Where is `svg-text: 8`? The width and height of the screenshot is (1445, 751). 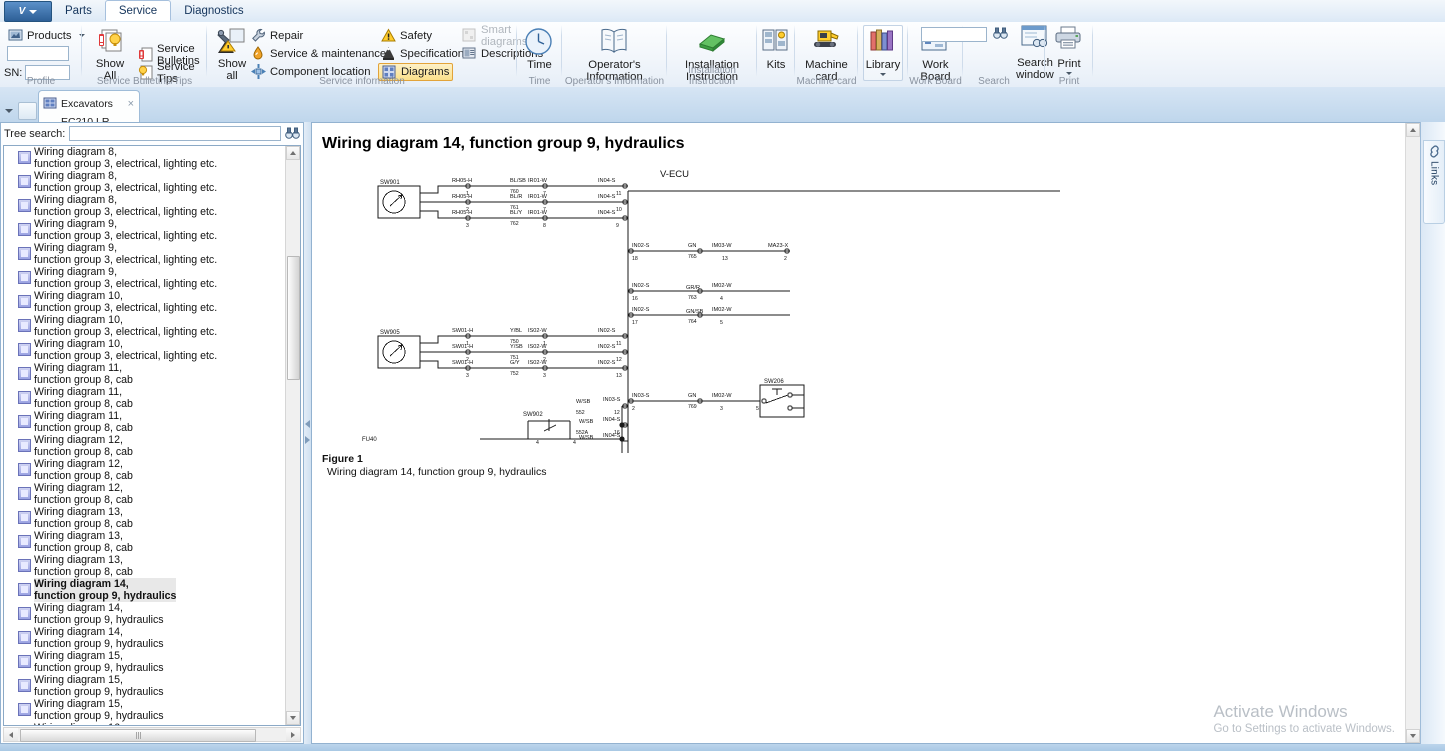 svg-text: 8 is located at coordinates (544, 226).